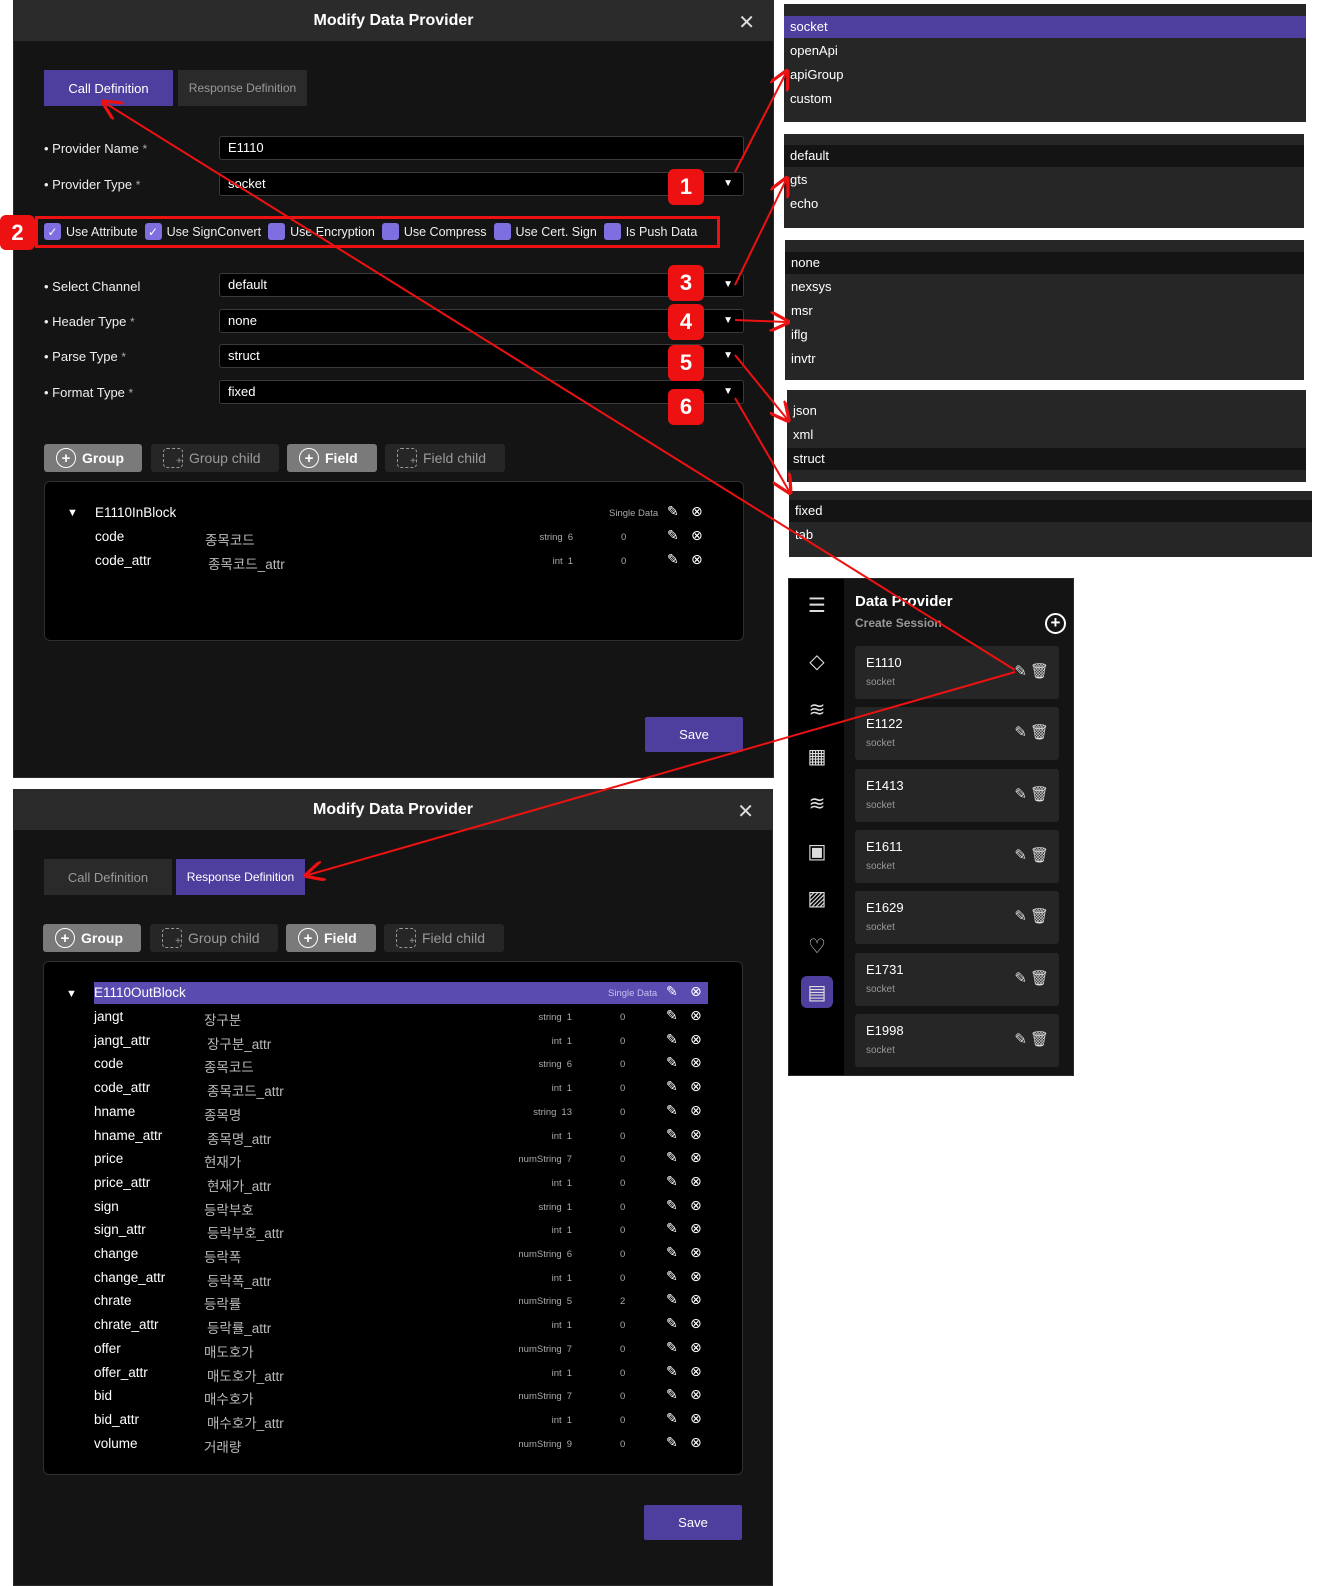 This screenshot has height=1586, width=1327. I want to click on option-default: default, so click(1044, 156).